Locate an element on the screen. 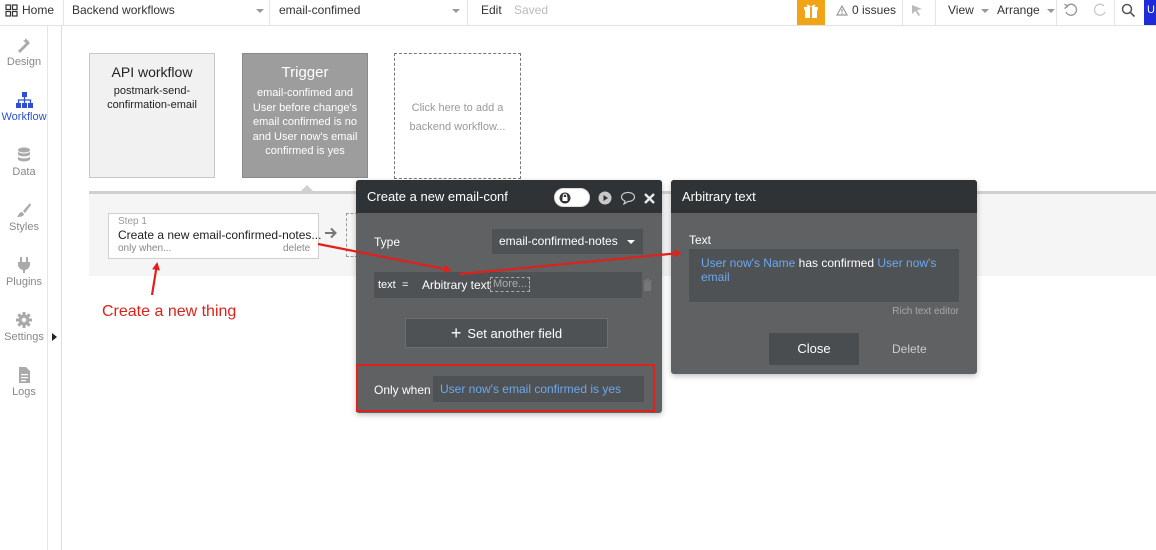  gift-icon is located at coordinates (811, 11).